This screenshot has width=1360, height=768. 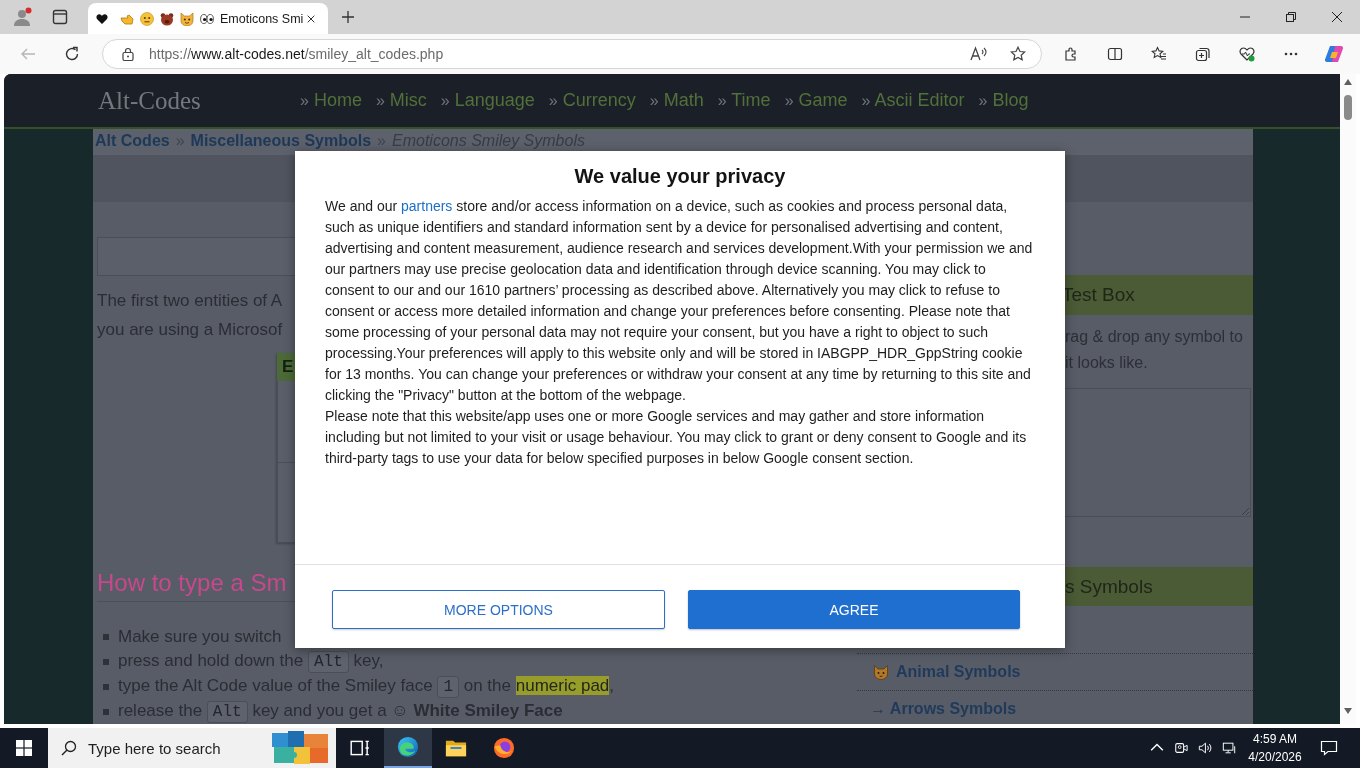 I want to click on taskbar-app, so click(x=408, y=748).